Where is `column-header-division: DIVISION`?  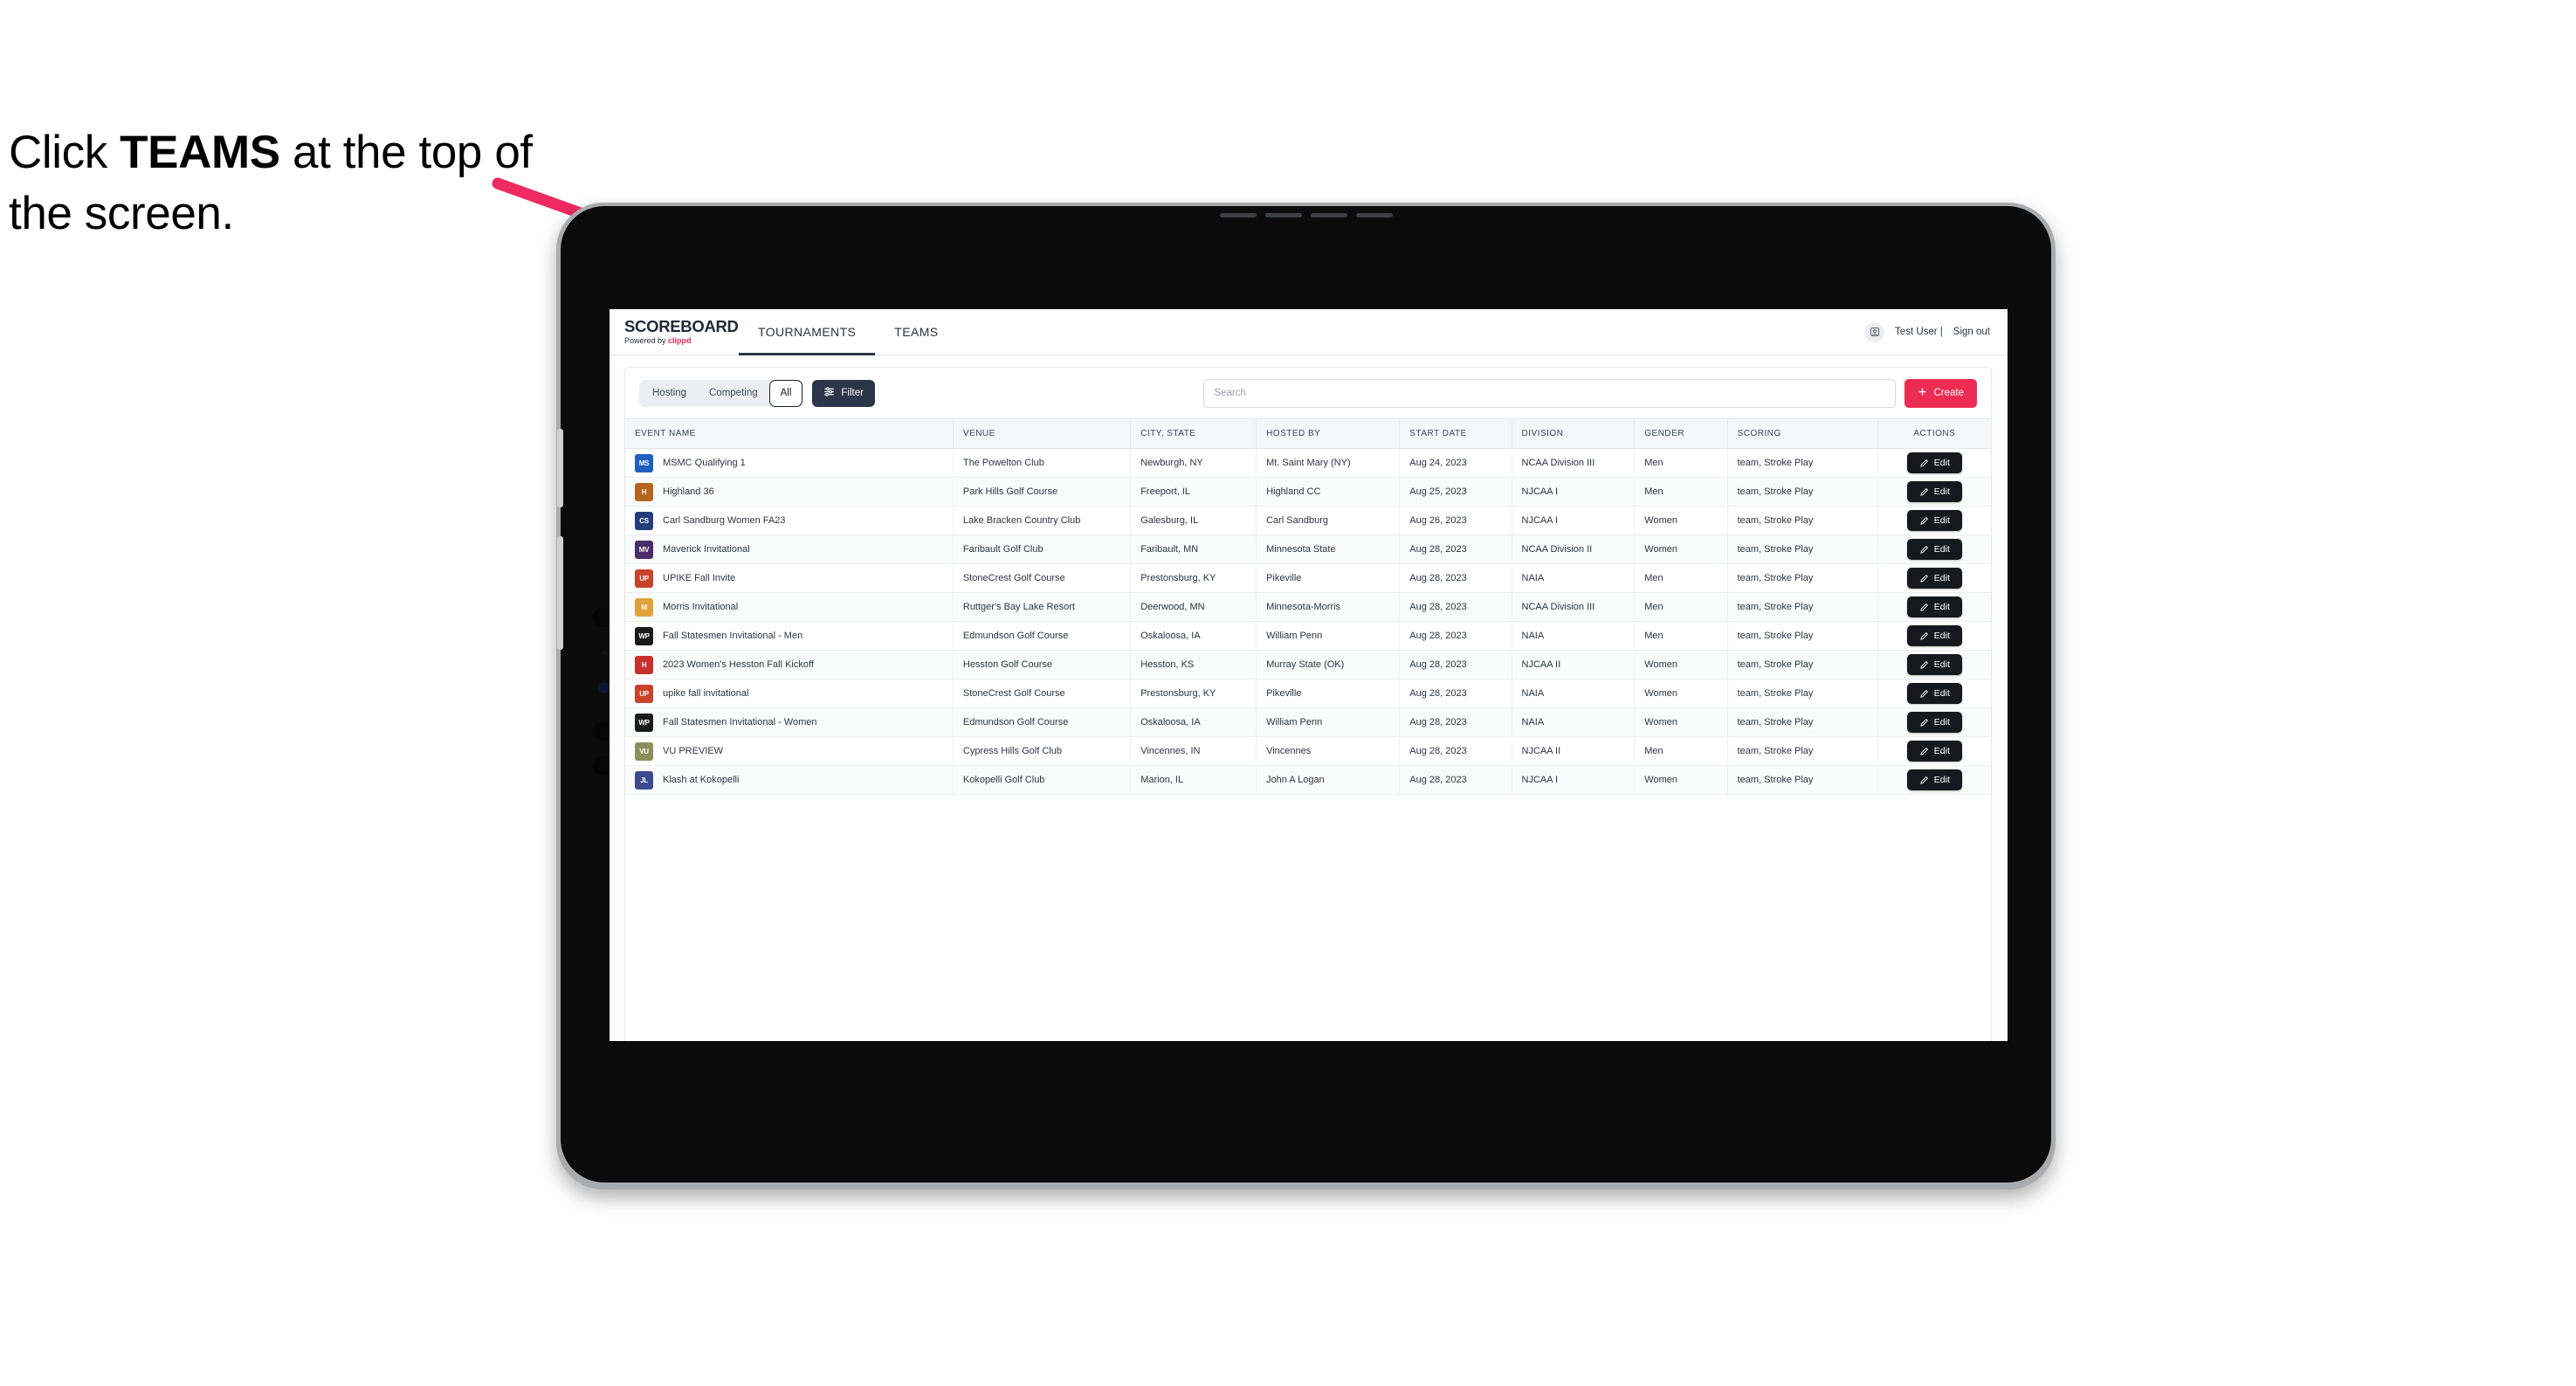 column-header-division: DIVISION is located at coordinates (1574, 433).